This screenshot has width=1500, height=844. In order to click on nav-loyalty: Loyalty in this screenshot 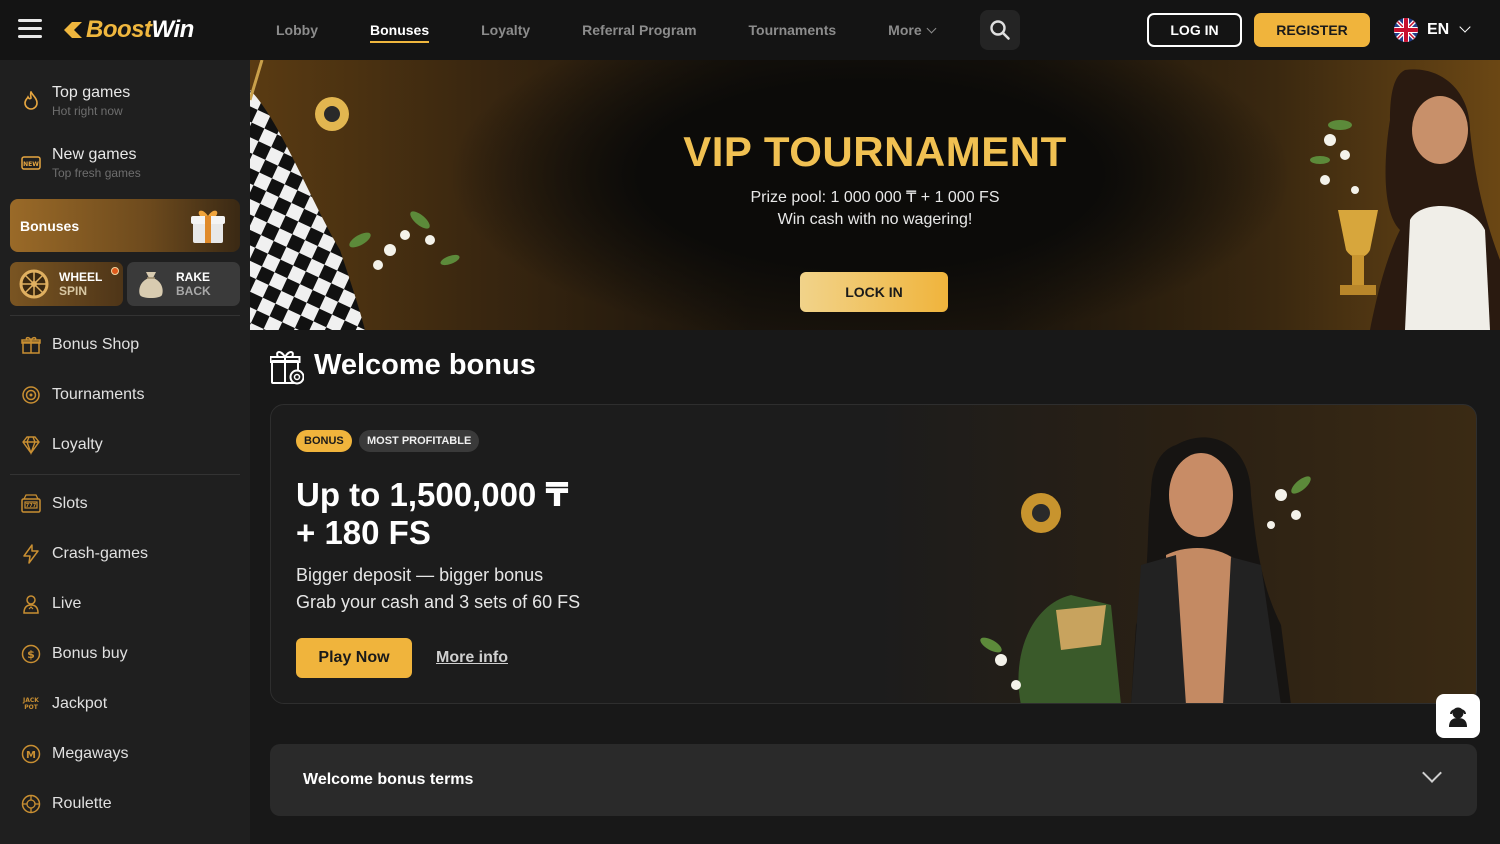, I will do `click(505, 30)`.